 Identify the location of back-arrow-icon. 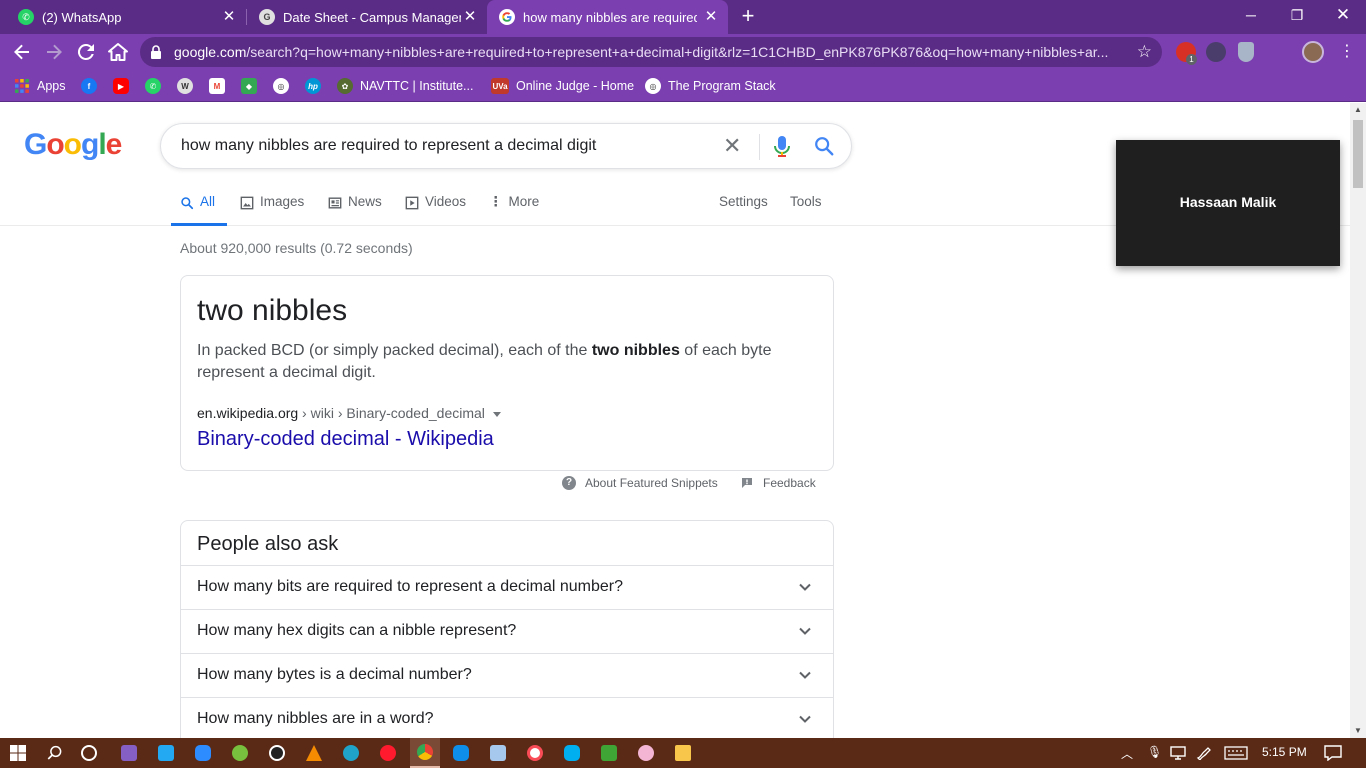
(22, 52).